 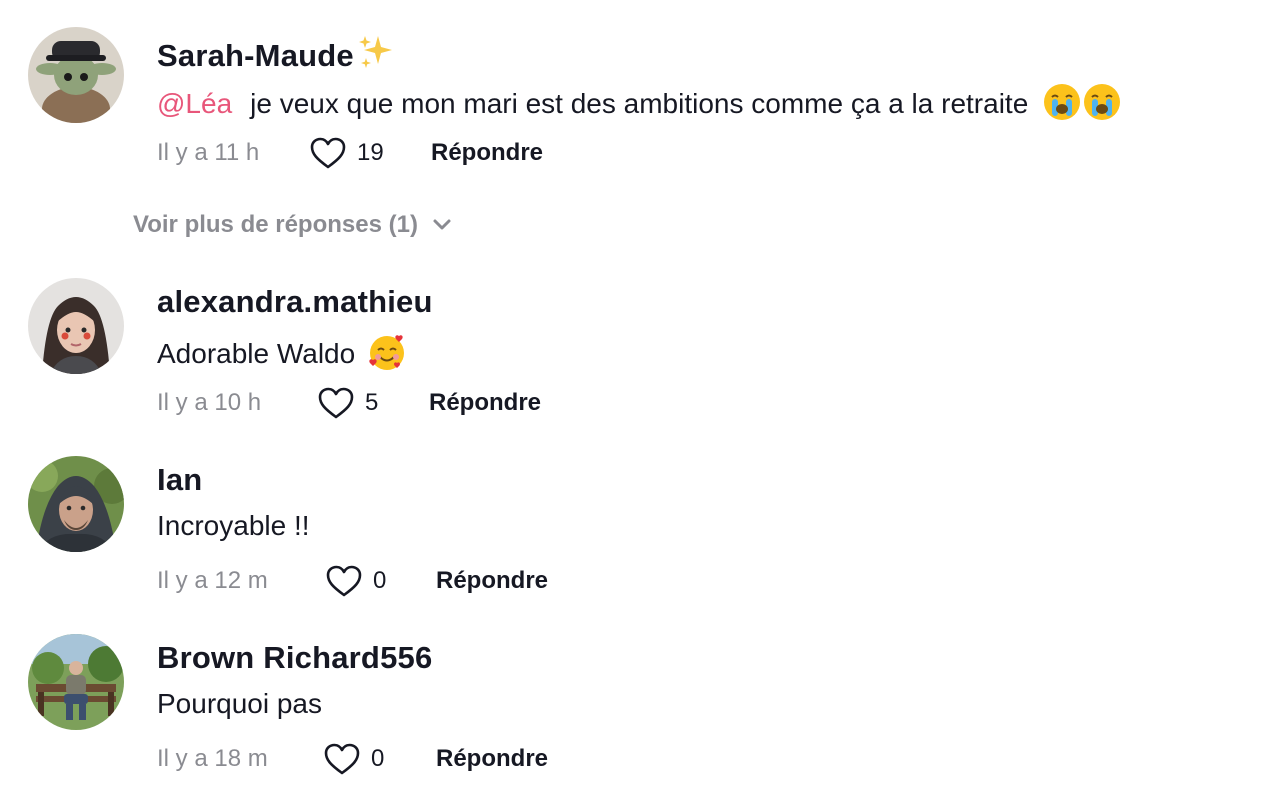 What do you see at coordinates (179, 480) in the screenshot?
I see `comment-username: Ian` at bounding box center [179, 480].